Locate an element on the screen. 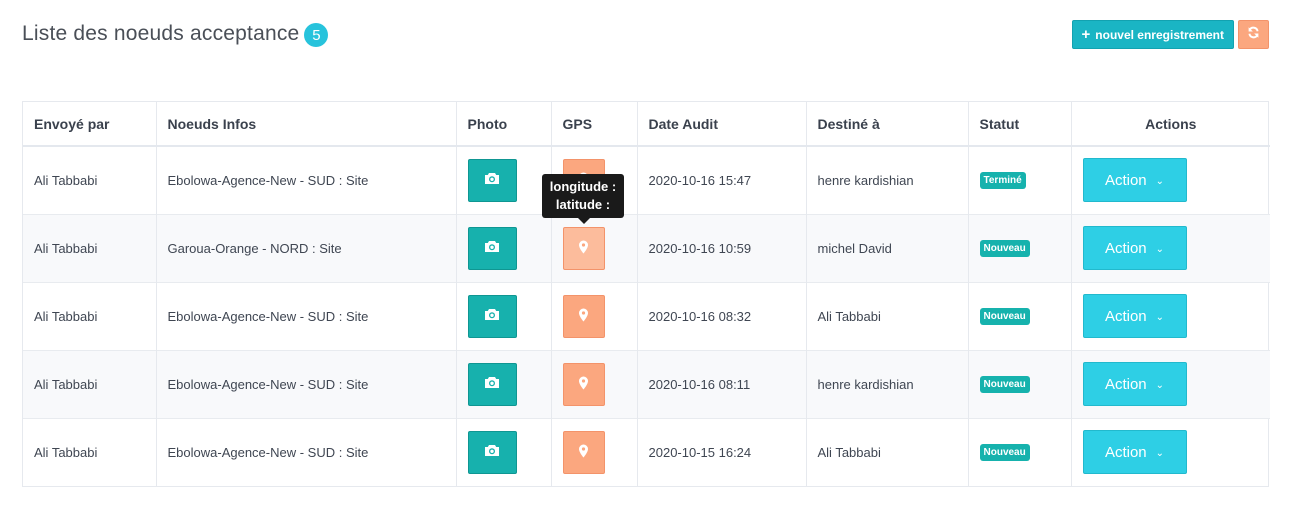 This screenshot has height=515, width=1292. column-header: Statut is located at coordinates (1020, 124).